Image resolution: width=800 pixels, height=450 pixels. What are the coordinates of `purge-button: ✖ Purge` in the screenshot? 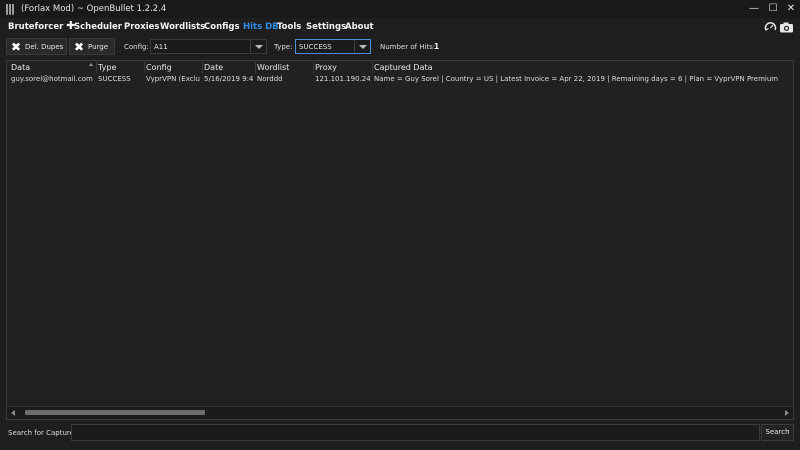 It's located at (92, 46).